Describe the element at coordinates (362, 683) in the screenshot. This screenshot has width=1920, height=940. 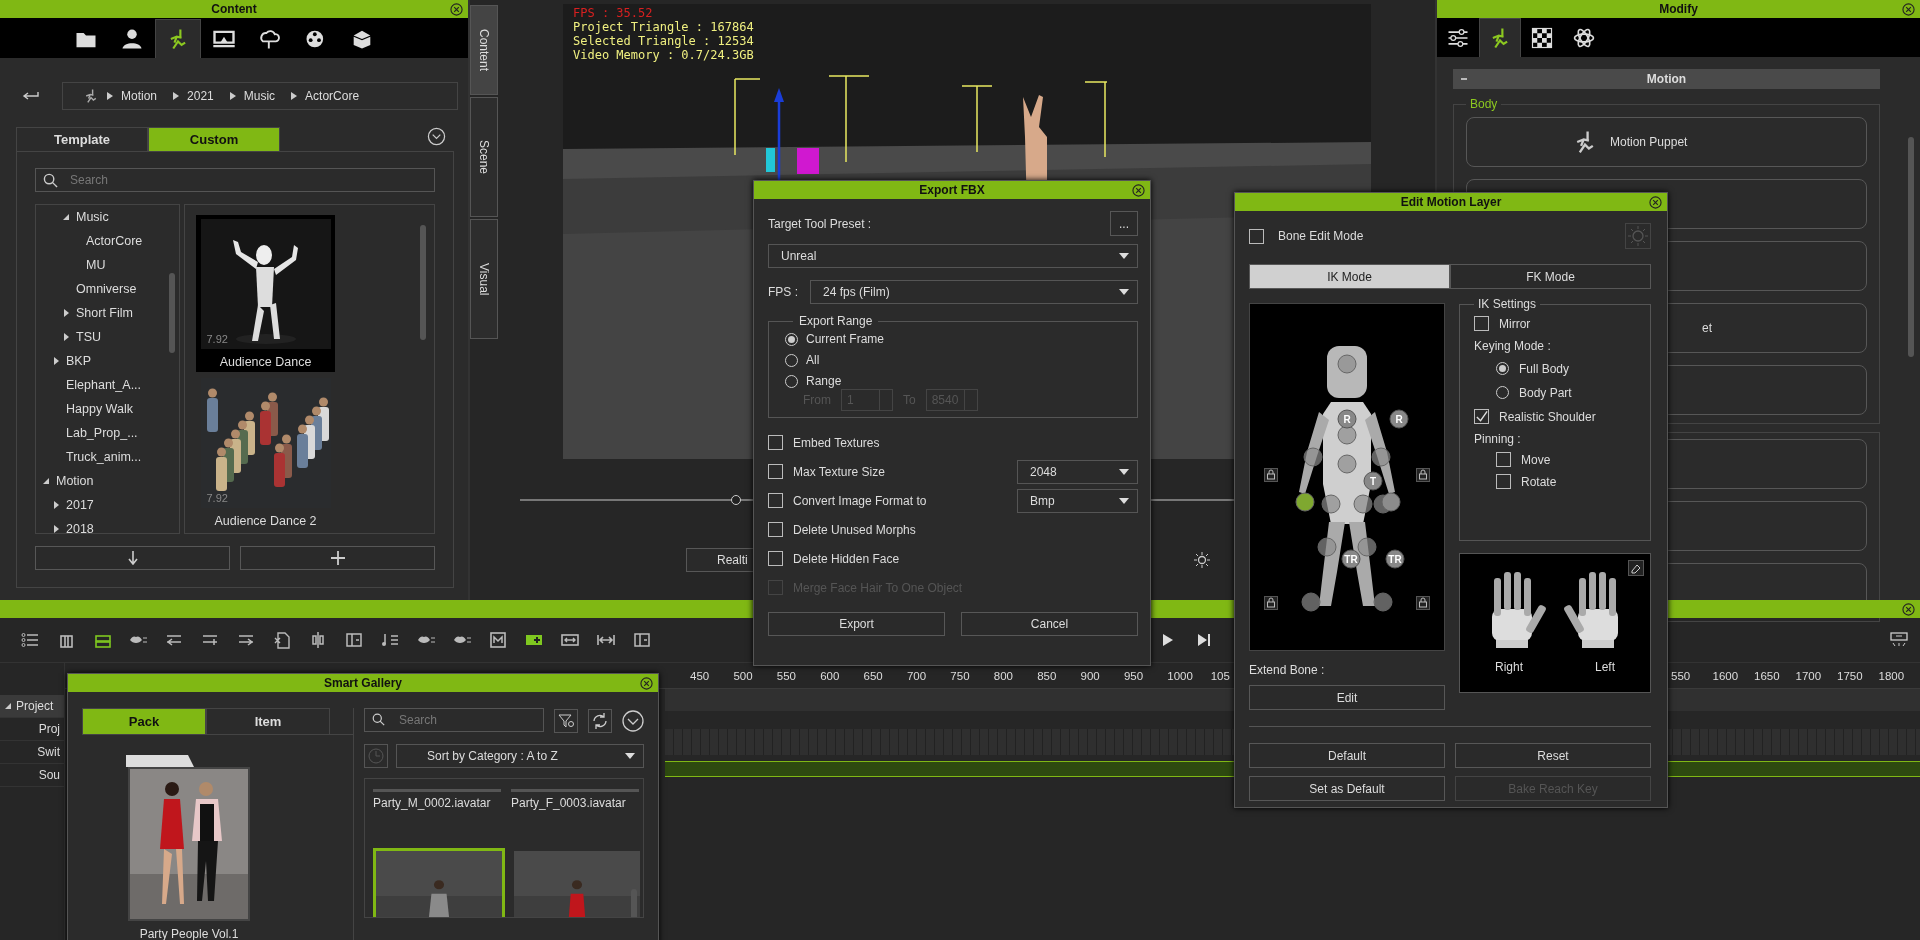
I see `window-title: Smart Gallery` at that location.